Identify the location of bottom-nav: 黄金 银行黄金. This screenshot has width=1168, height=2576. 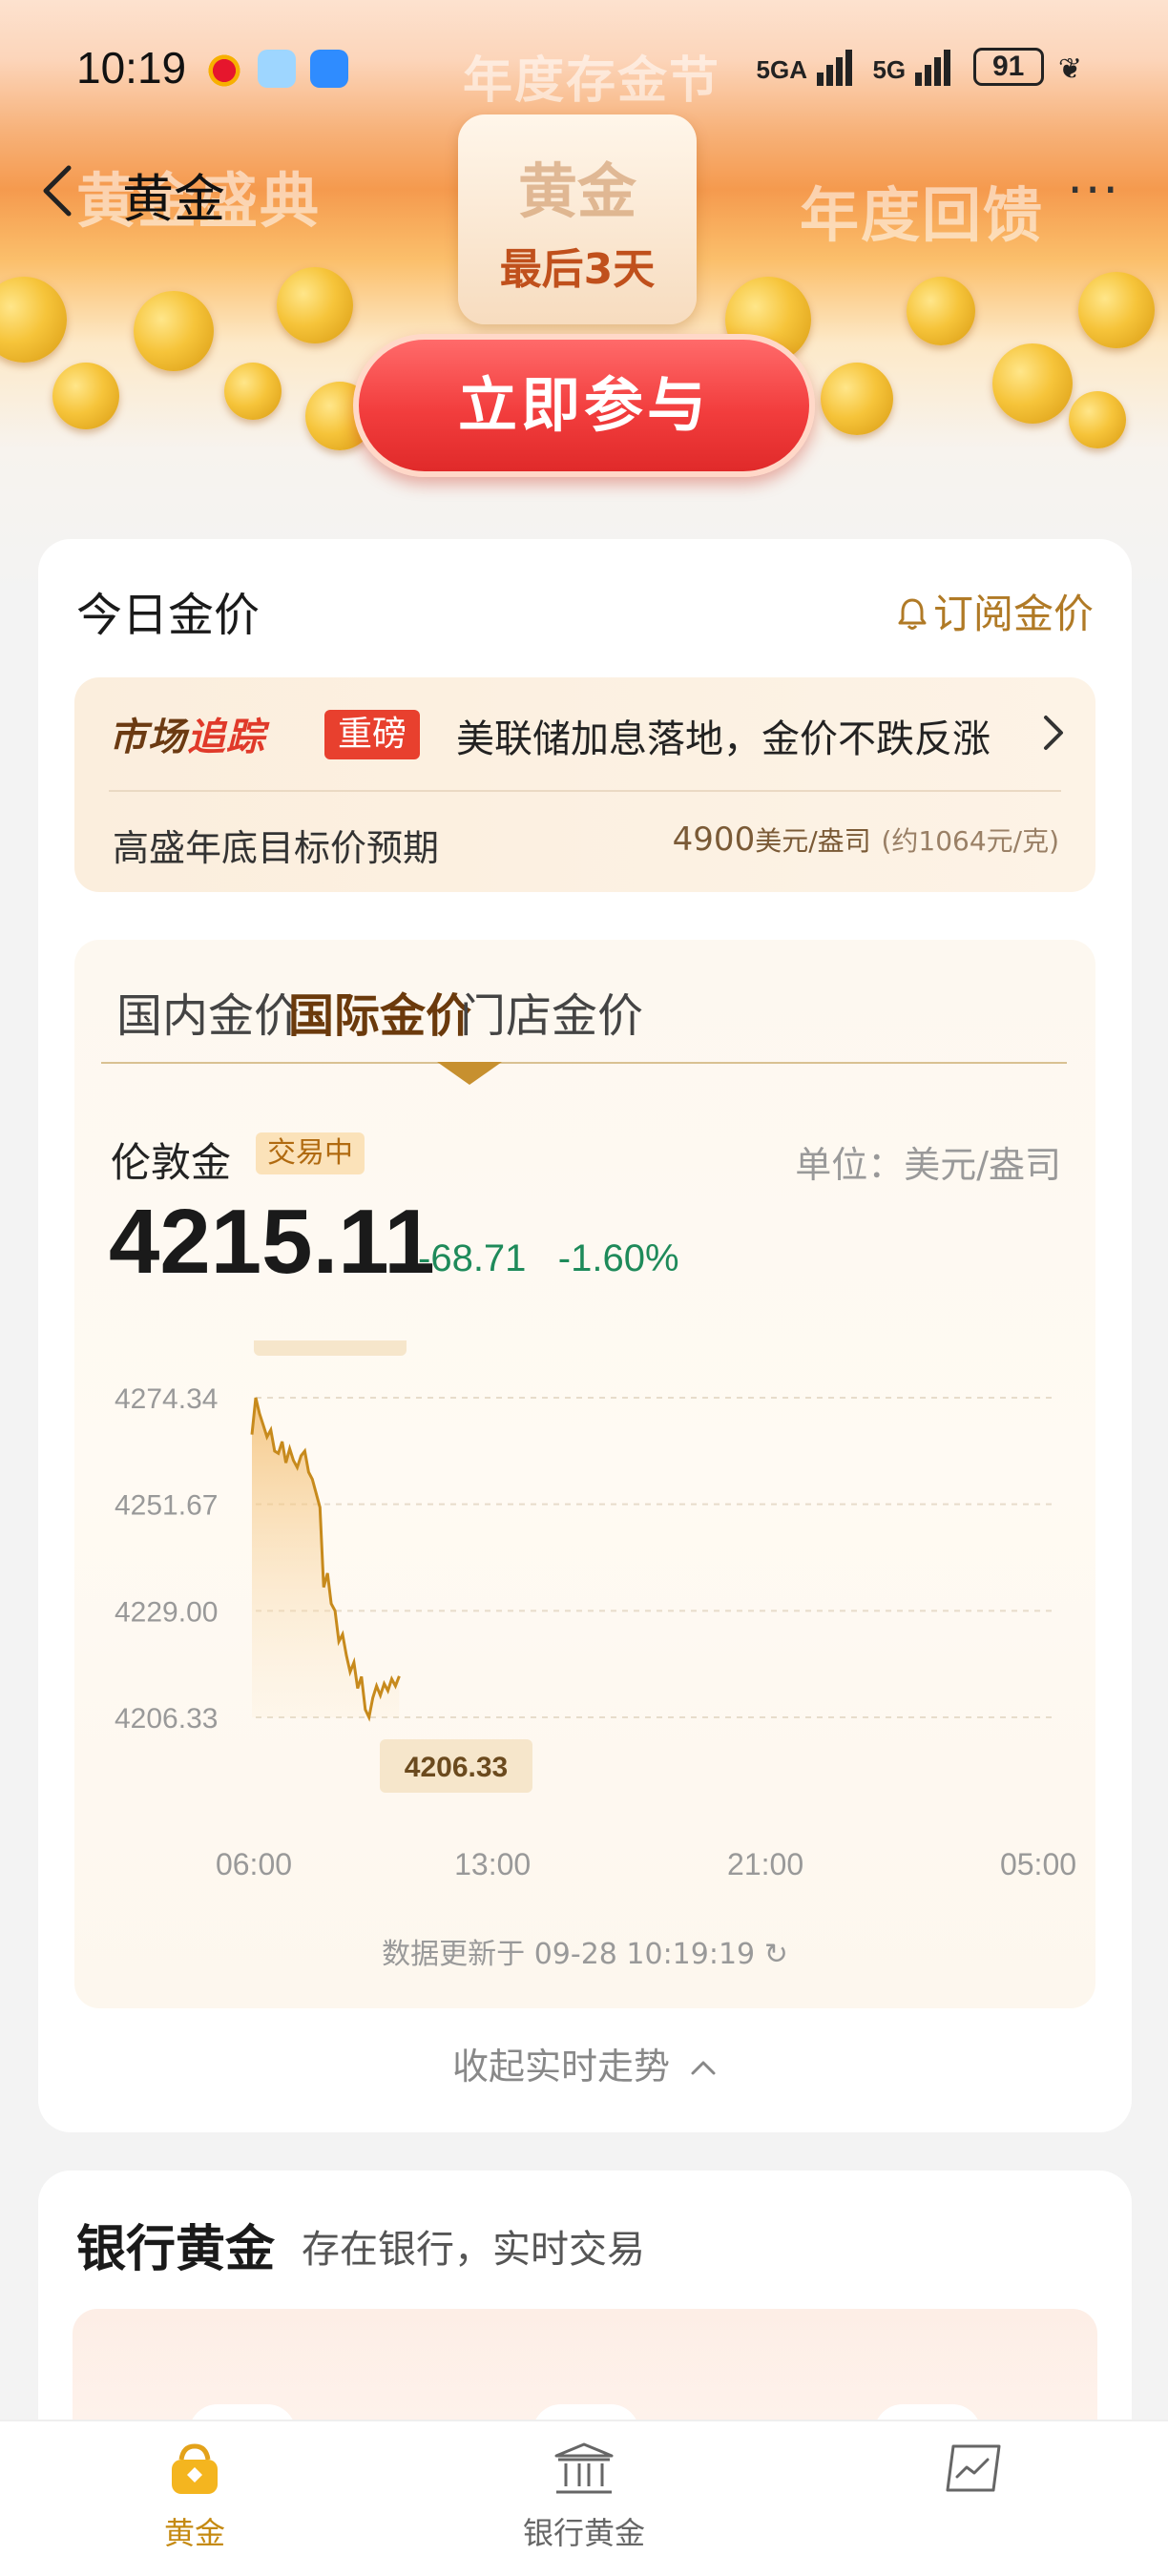
(584, 2498).